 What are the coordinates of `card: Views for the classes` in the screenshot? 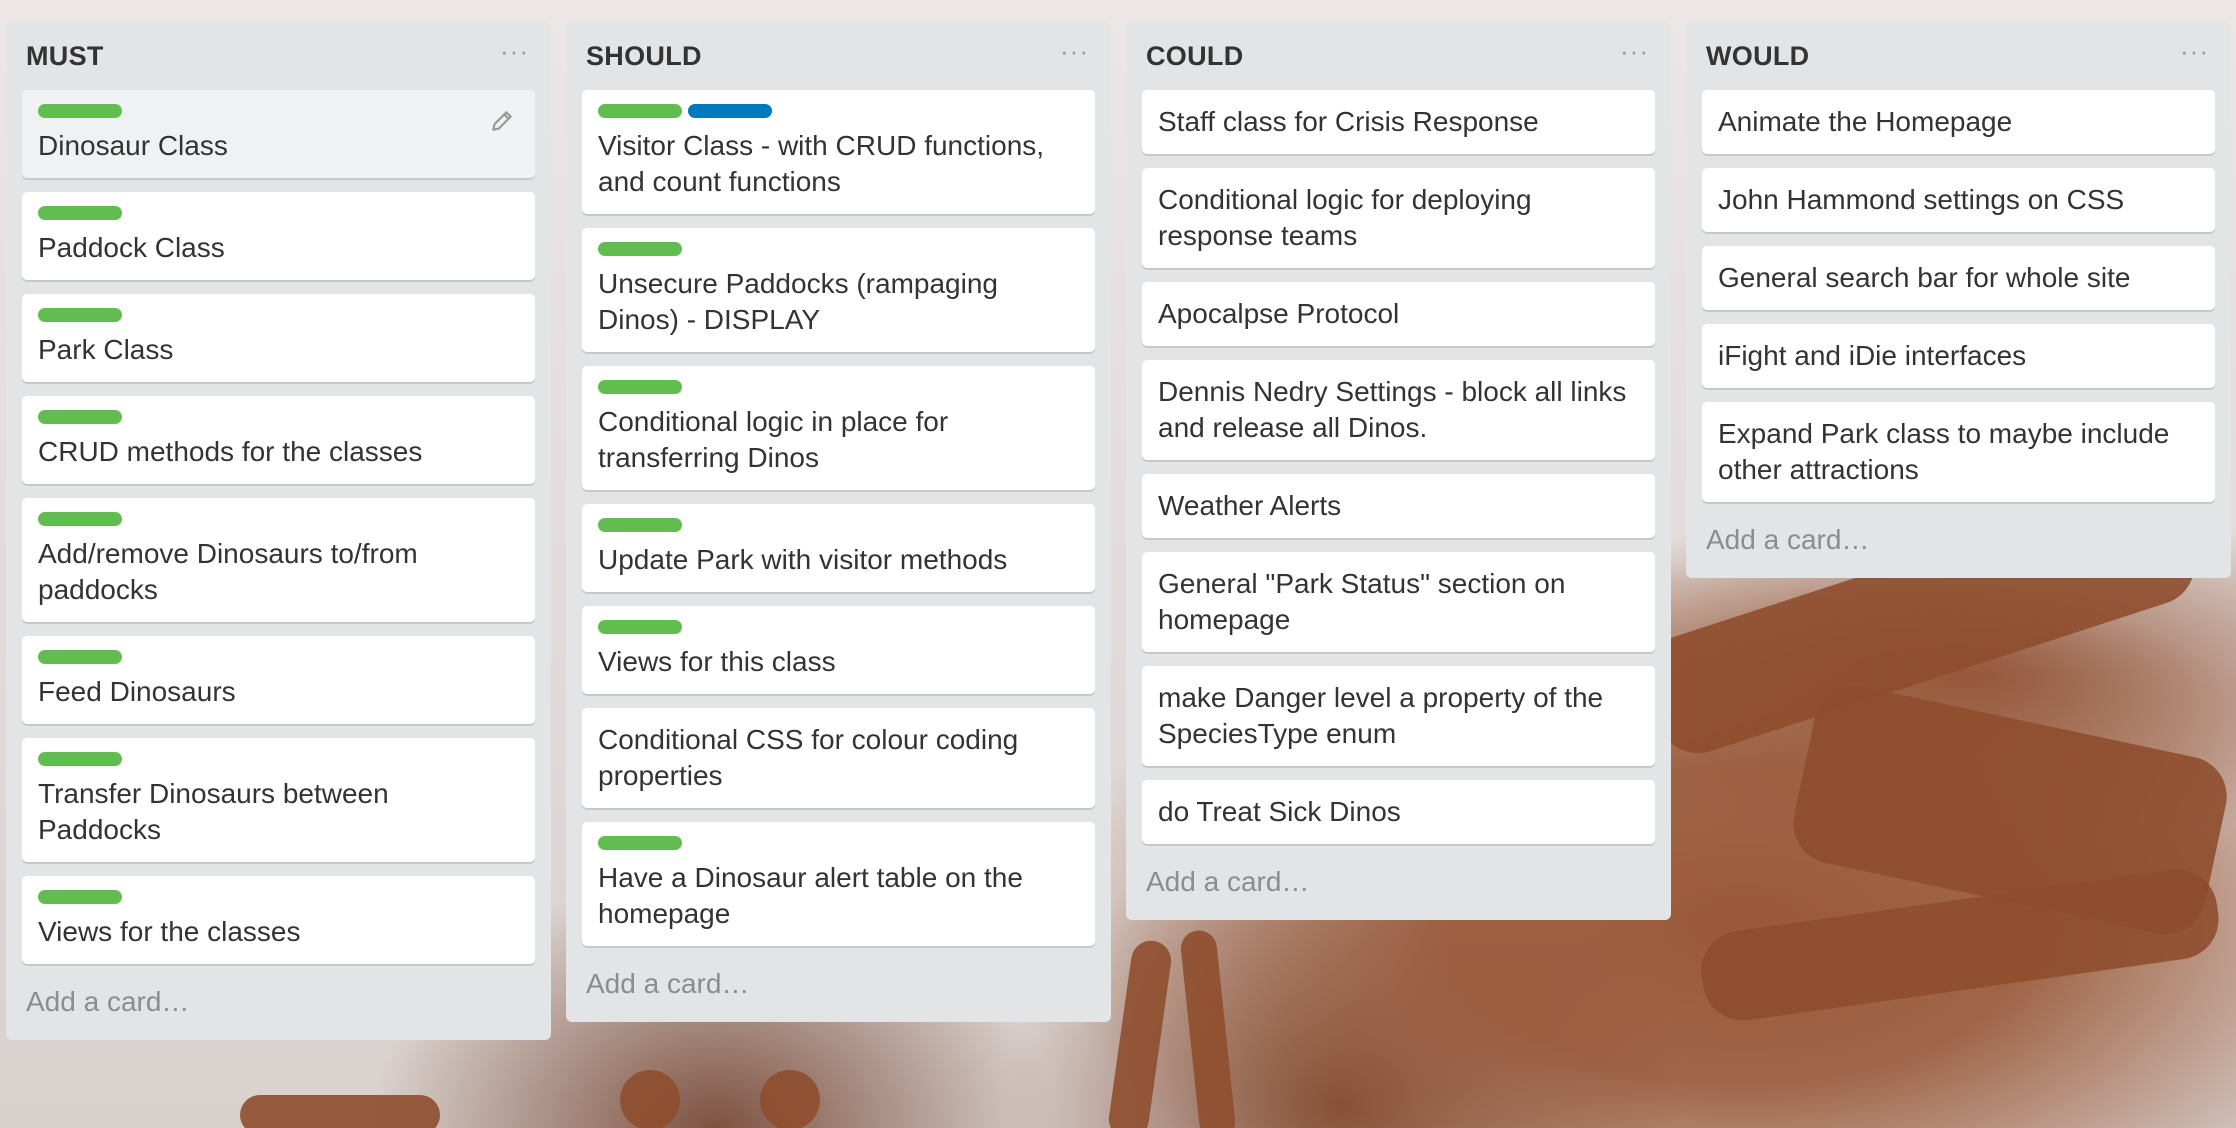 It's located at (278, 920).